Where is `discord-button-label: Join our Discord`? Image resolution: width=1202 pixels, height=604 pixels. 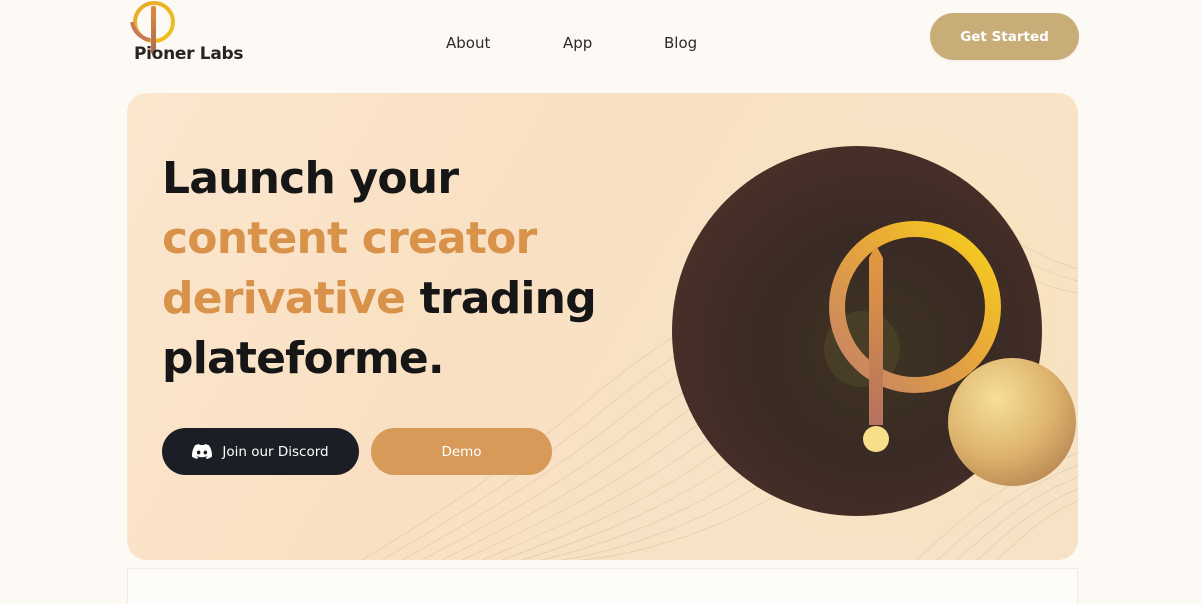
discord-button-label: Join our Discord is located at coordinates (275, 451).